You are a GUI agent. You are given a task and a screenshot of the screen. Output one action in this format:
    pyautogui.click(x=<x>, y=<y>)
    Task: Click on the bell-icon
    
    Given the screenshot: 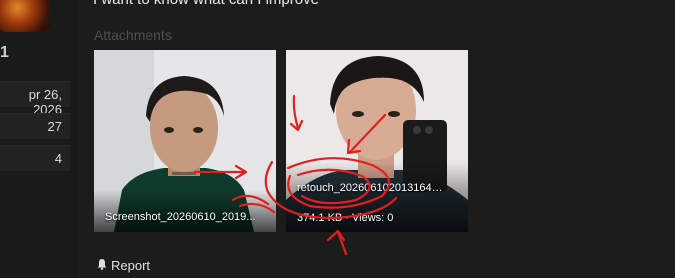 What is the action you would take?
    pyautogui.click(x=102, y=265)
    